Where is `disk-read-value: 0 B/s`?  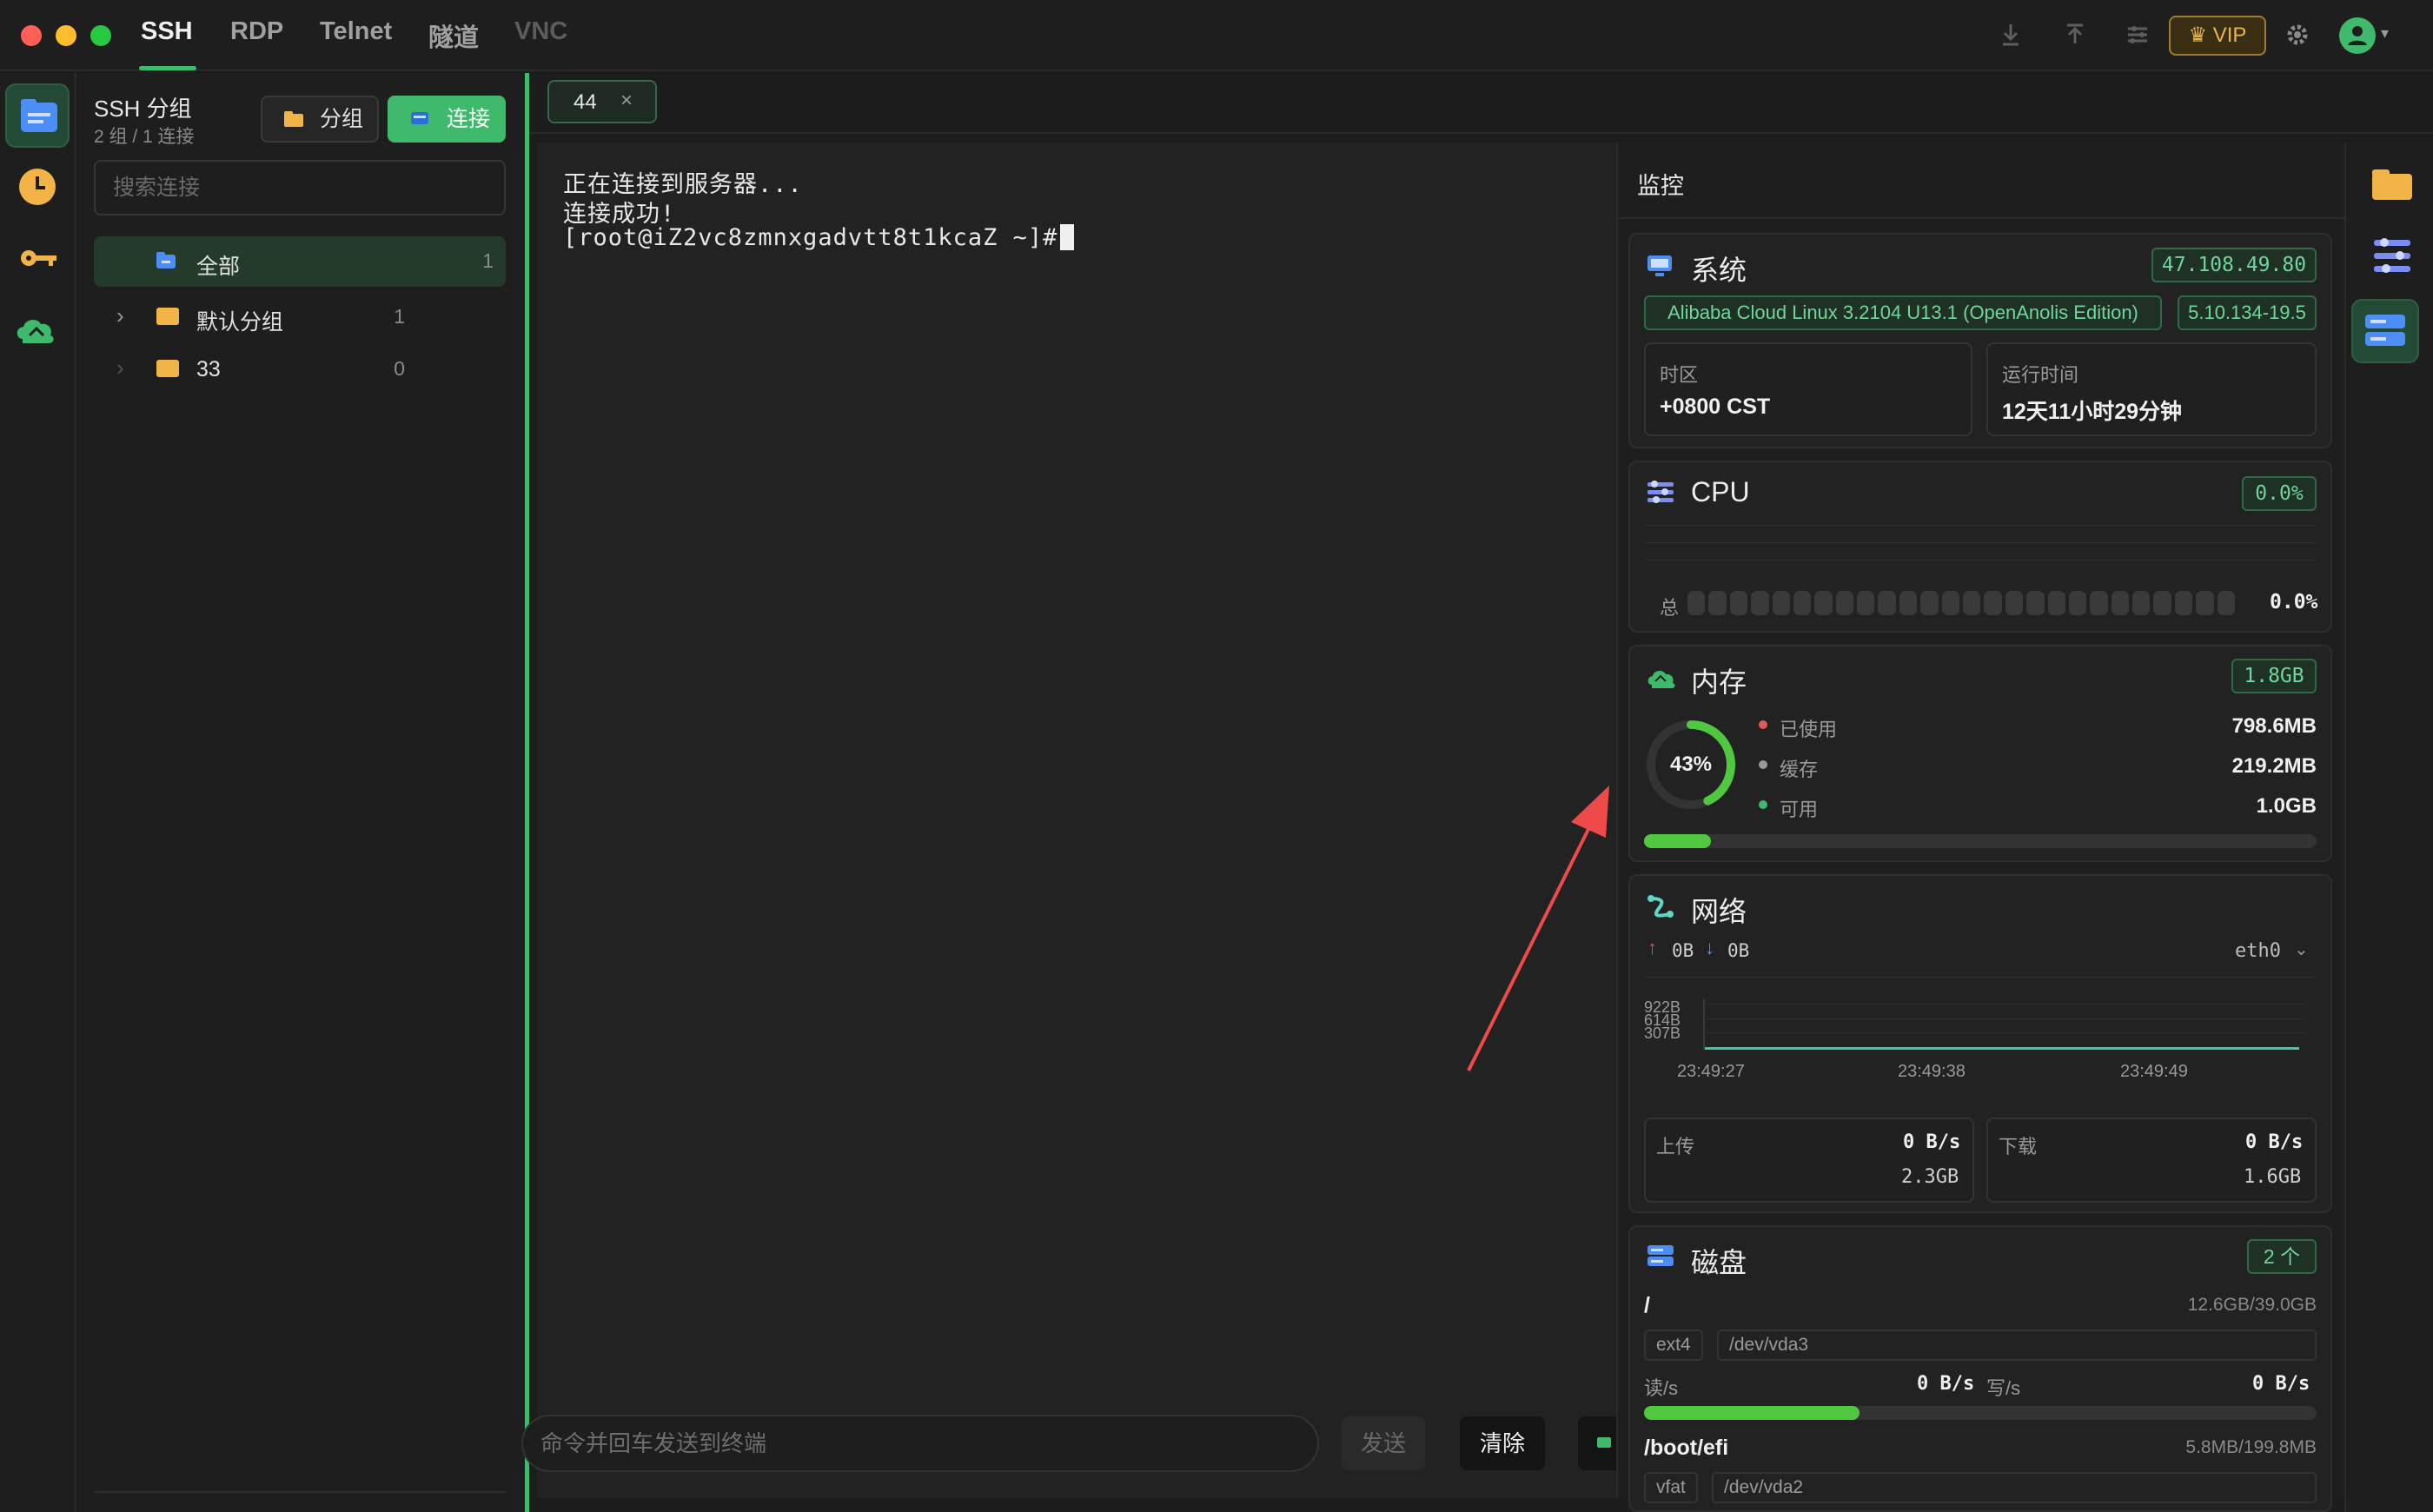
disk-read-value: 0 B/s is located at coordinates (1946, 1384).